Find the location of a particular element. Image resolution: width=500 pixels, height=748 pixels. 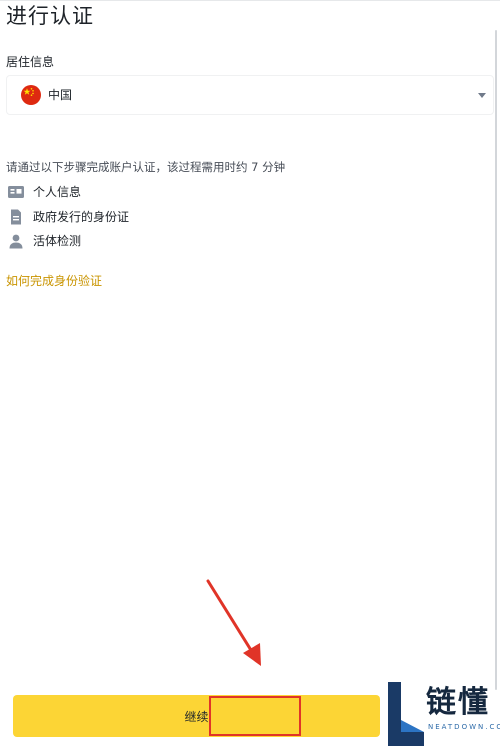

watermark-logo: 链懂 NEATDOWN.COM is located at coordinates (442, 714).